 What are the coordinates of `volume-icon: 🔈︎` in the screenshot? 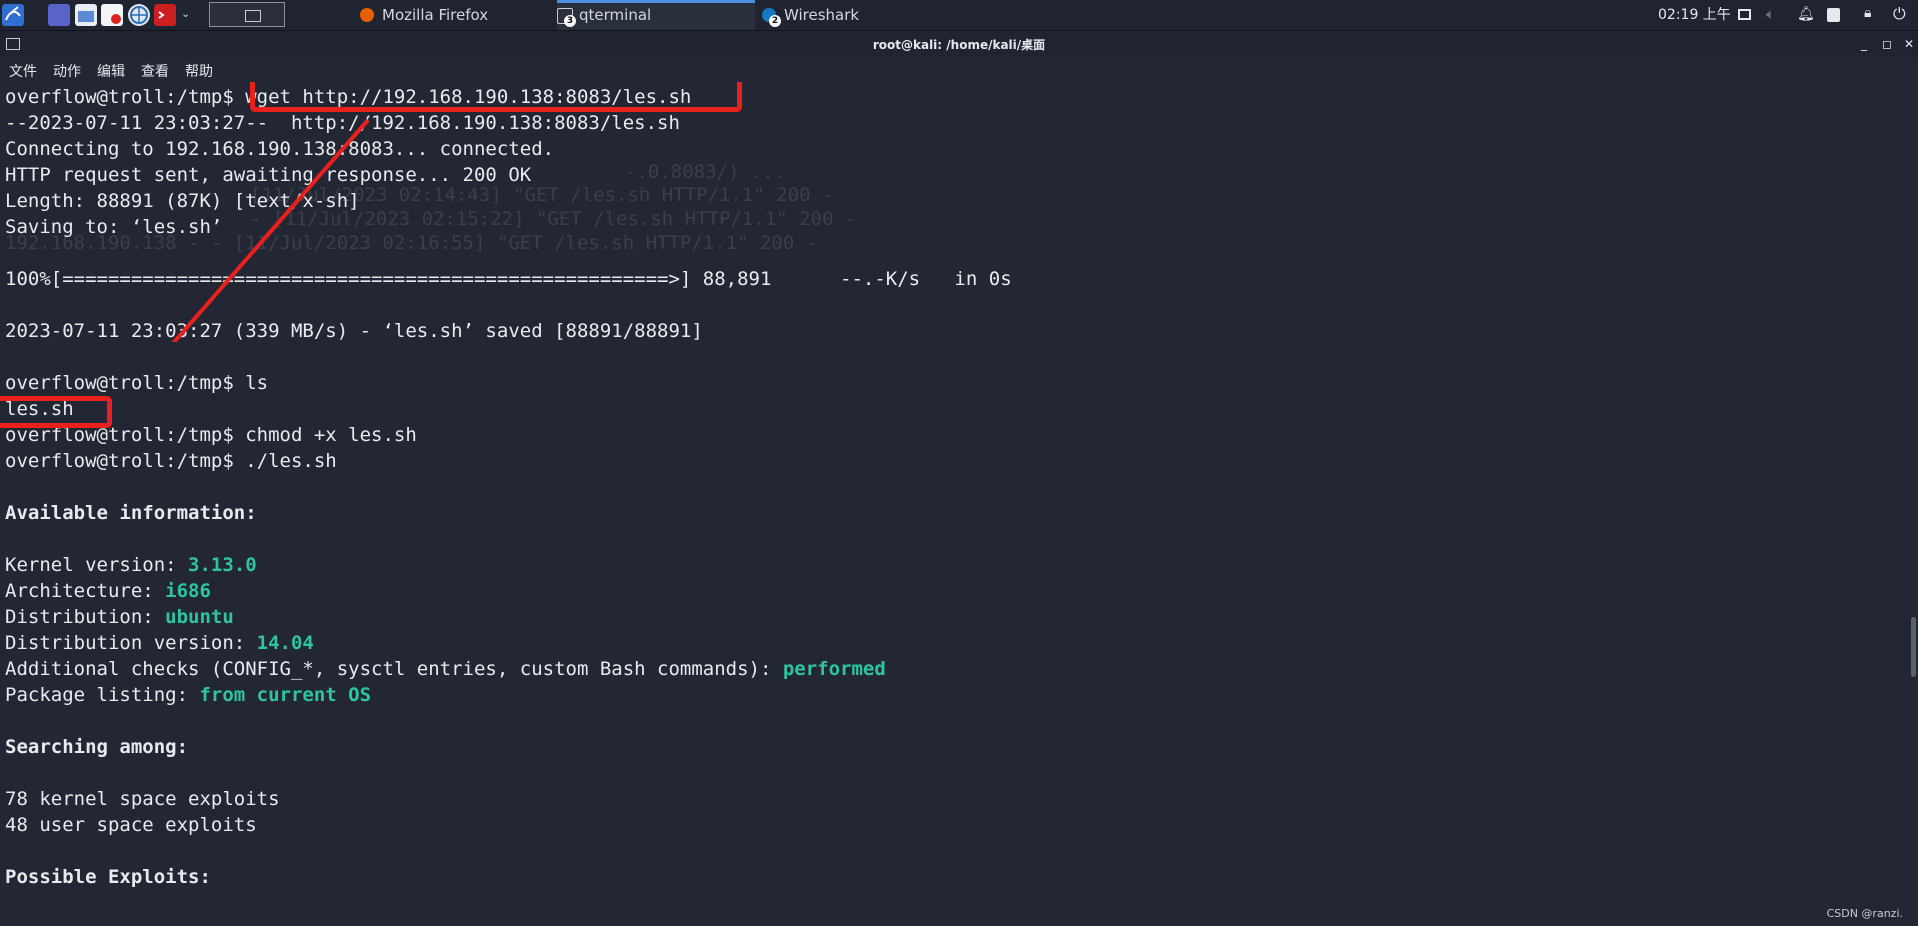 It's located at (1770, 14).